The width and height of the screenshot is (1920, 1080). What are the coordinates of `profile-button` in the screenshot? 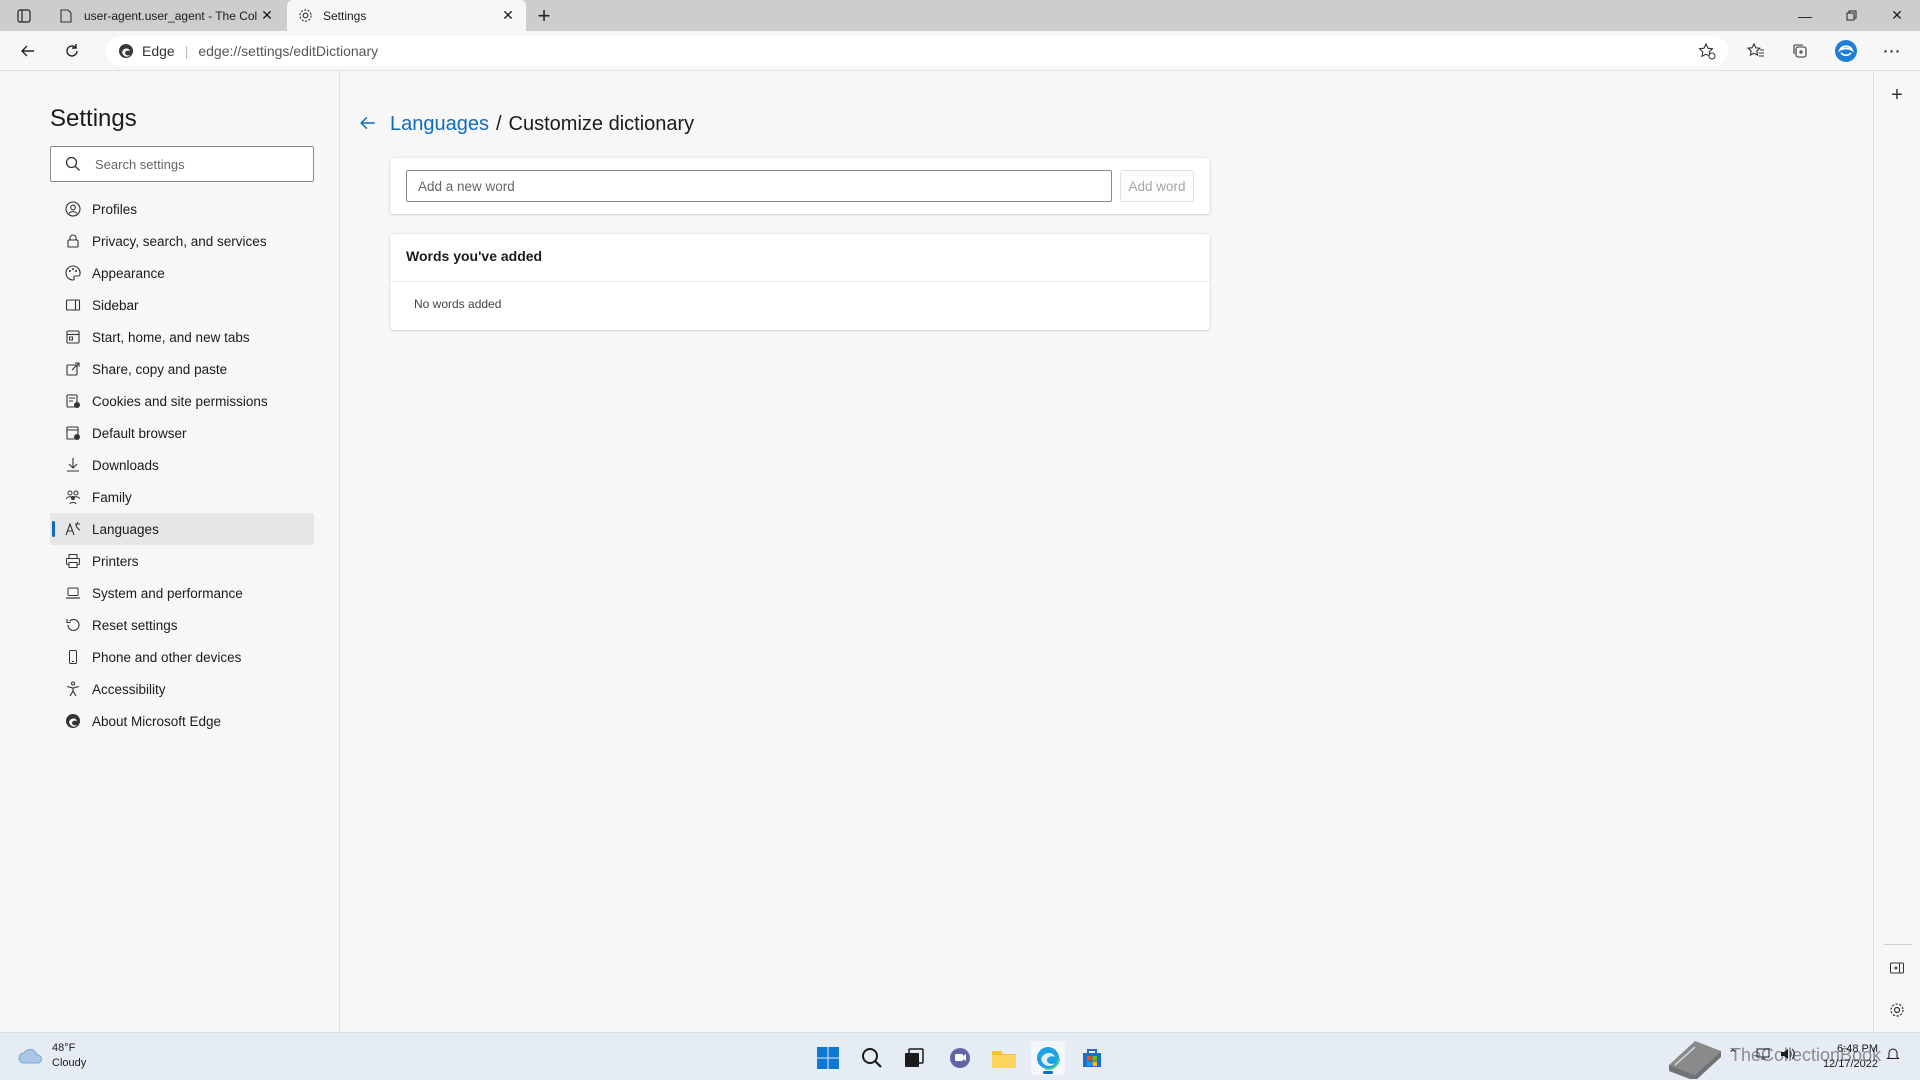 It's located at (1846, 51).